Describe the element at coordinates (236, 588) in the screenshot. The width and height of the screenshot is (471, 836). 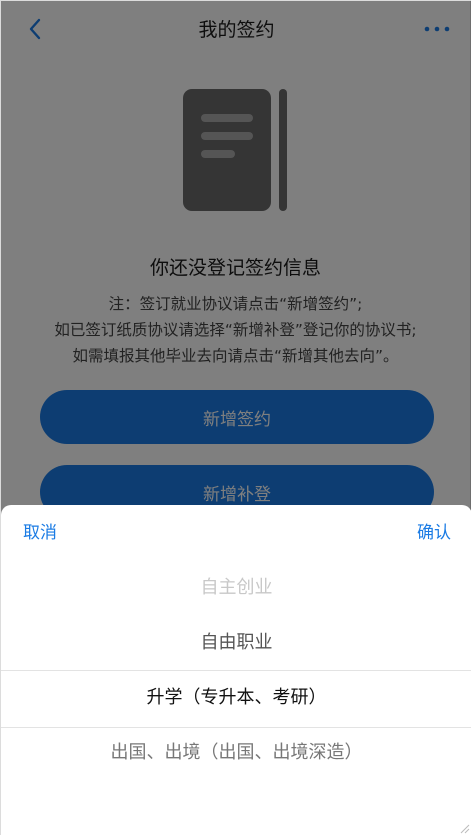
I see `picker-option: 自主创业` at that location.